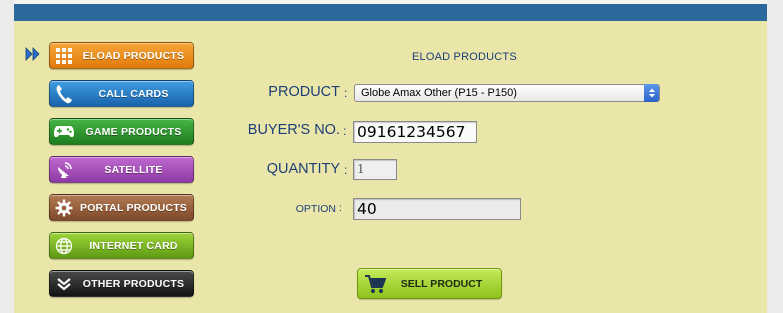  What do you see at coordinates (346, 93) in the screenshot?
I see `product-colon: :` at bounding box center [346, 93].